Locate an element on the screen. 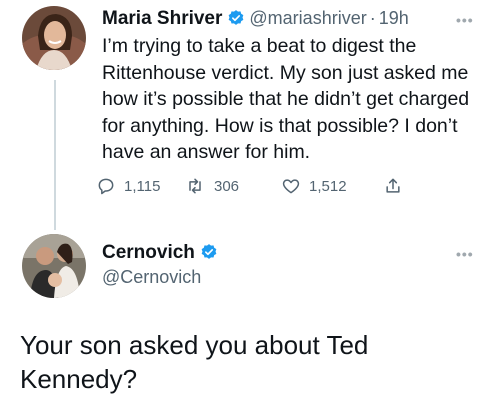 This screenshot has height=409, width=500. tweet1-more-ellipsis-icon: ••• is located at coordinates (465, 20).